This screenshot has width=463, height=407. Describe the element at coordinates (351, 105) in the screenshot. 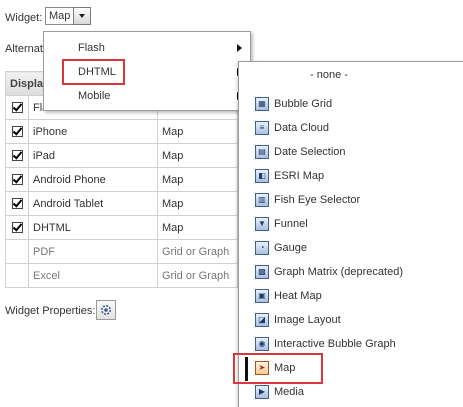

I see `submenu-item-bubble-grid: ▦ Bubble Grid` at that location.